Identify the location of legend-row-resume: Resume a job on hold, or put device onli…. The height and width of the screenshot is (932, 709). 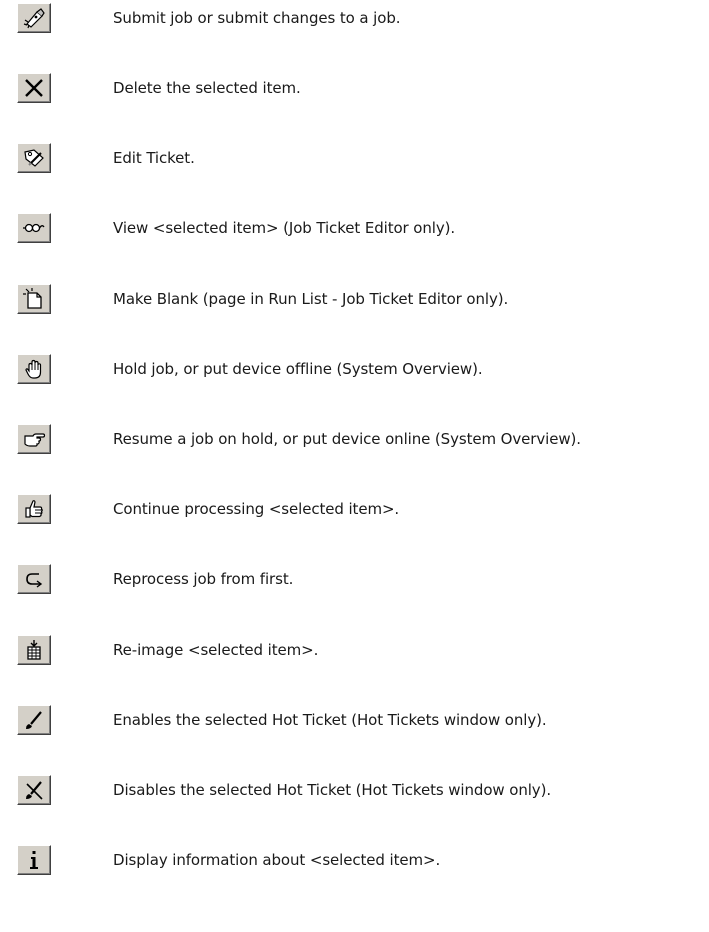
(354, 441).